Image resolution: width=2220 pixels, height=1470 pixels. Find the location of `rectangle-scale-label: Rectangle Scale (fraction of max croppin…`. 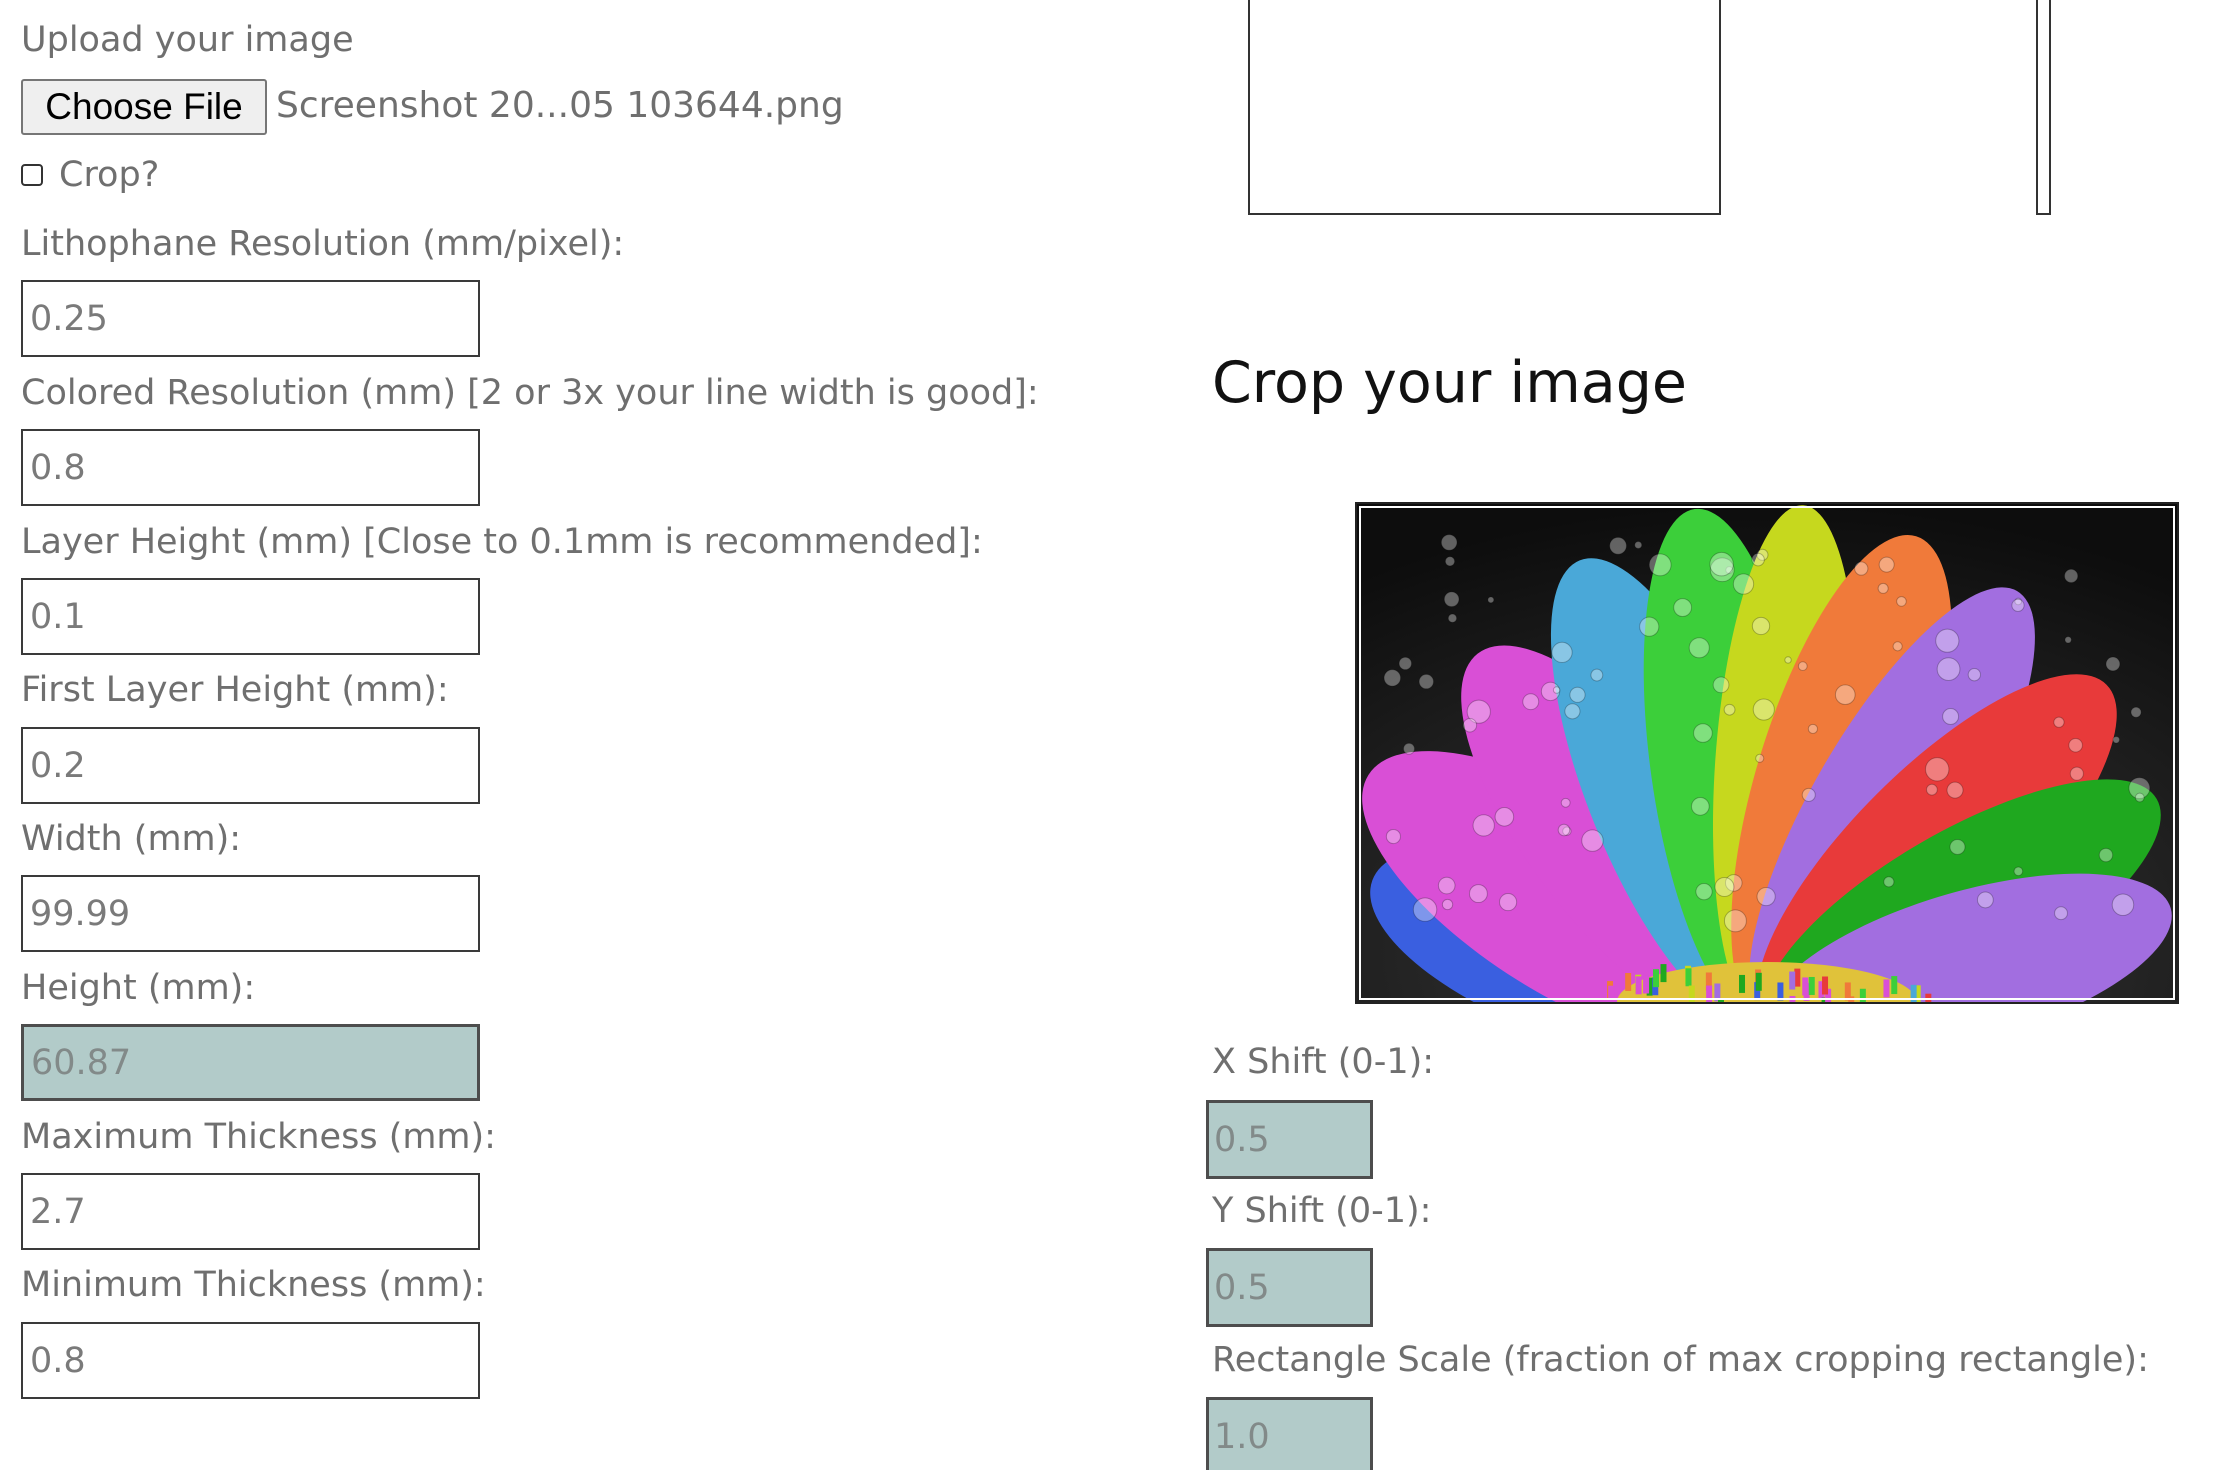

rectangle-scale-label: Rectangle Scale (fraction of max croppin… is located at coordinates (1680, 1360).